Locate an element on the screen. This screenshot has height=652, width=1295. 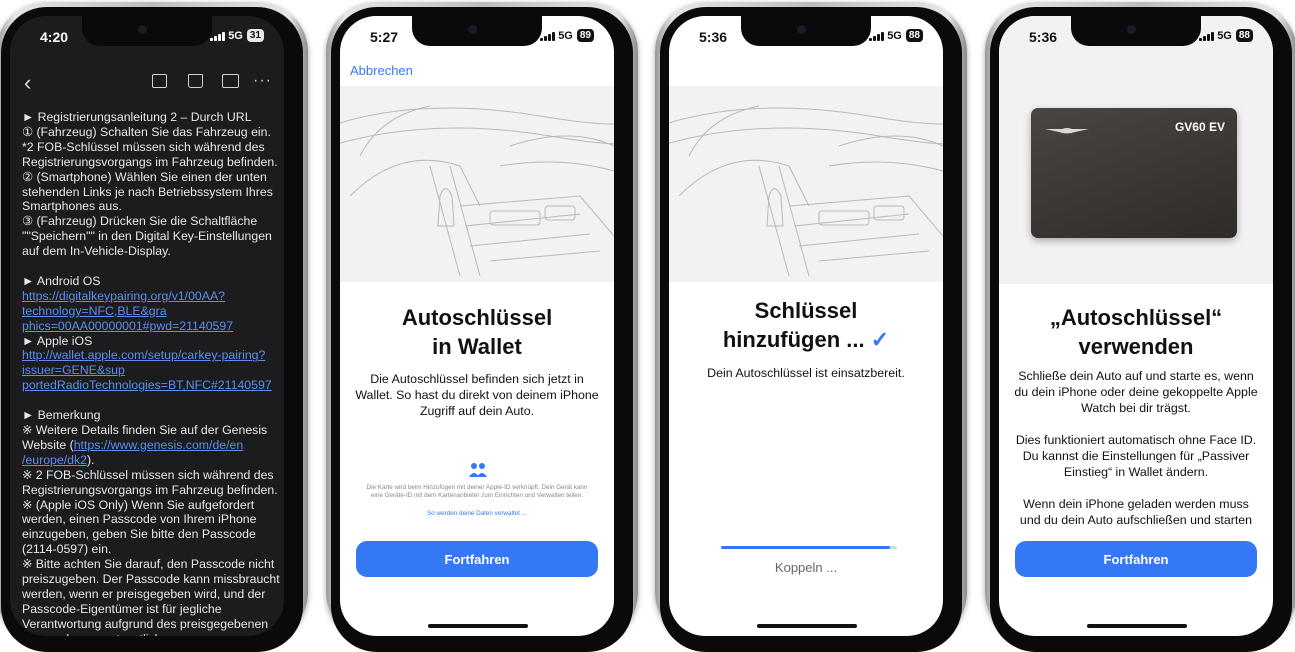
title-line-2: verwenden is located at coordinates (1136, 346).